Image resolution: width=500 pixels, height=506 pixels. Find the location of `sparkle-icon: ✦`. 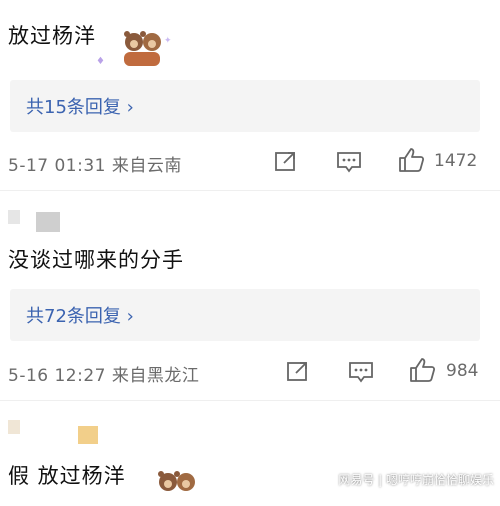

sparkle-icon: ✦ is located at coordinates (168, 41).